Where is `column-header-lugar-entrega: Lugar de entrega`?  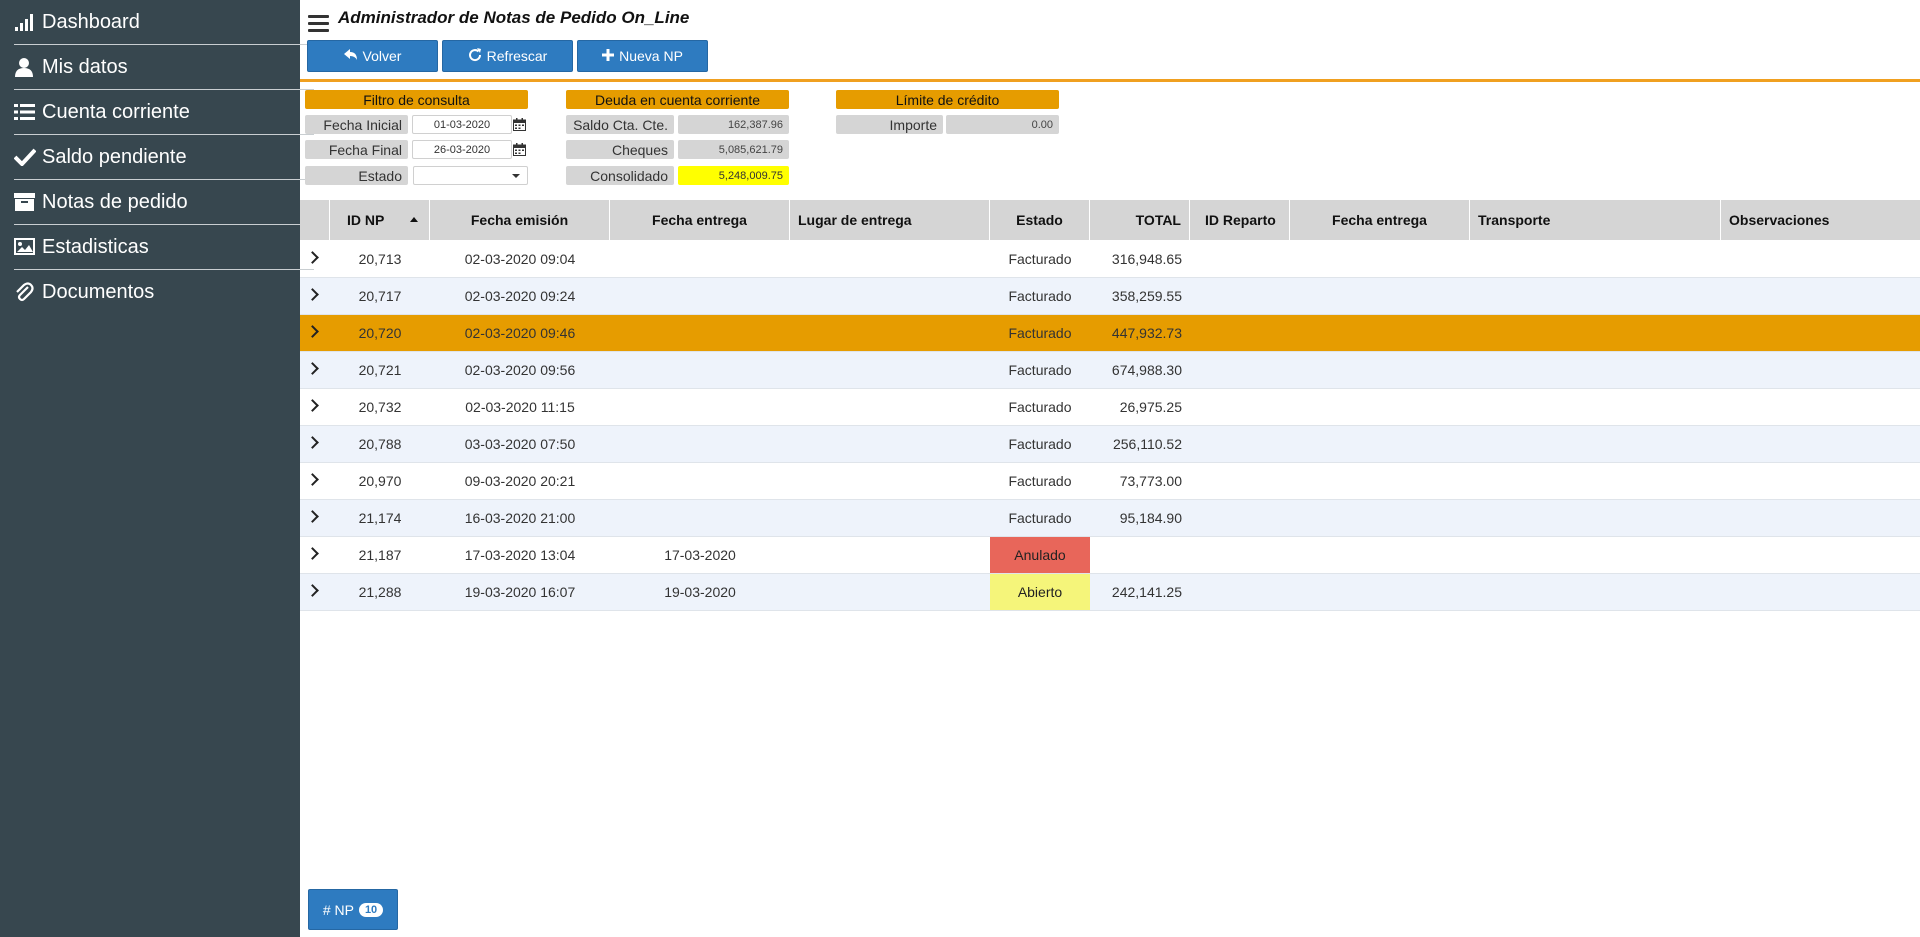
column-header-lugar-entrega: Lugar de entrega is located at coordinates (890, 220).